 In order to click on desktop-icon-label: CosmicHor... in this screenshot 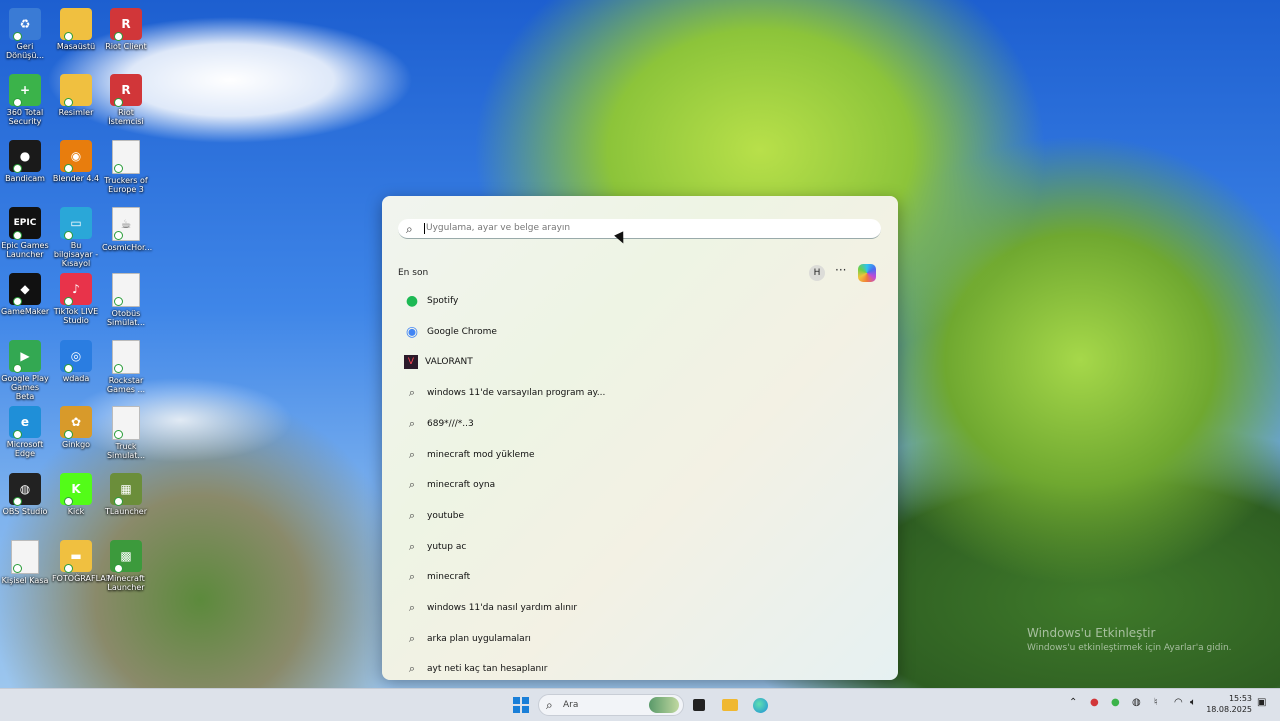, I will do `click(127, 247)`.